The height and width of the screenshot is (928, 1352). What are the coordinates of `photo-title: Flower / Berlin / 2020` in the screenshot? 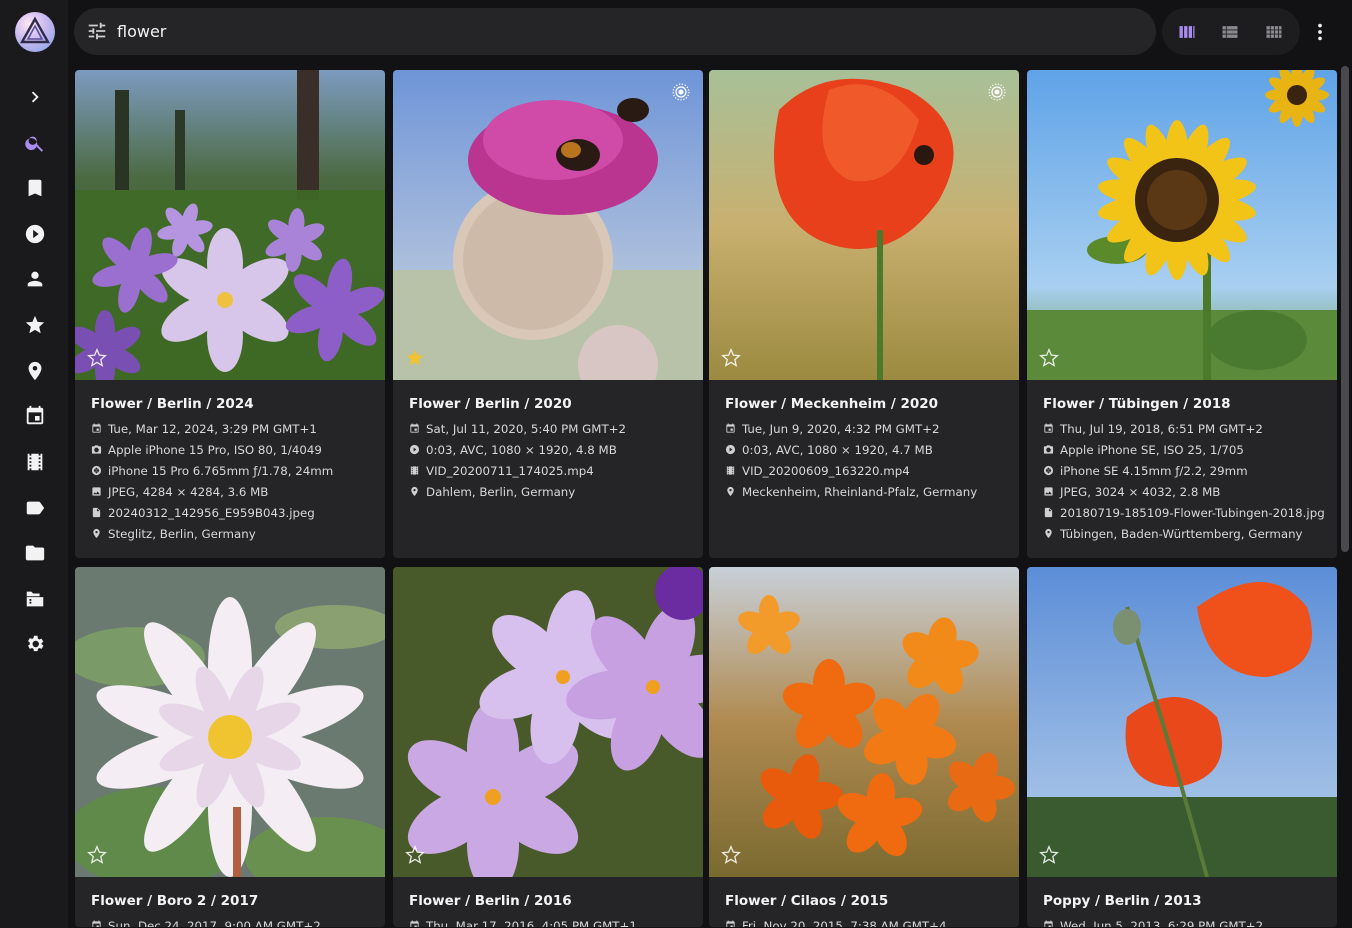 It's located at (548, 404).